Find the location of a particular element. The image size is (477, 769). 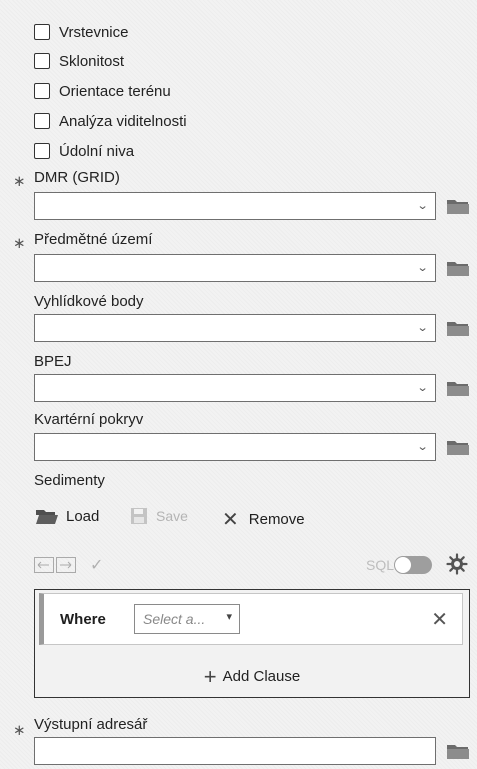

dmr-combobox: ⌄ is located at coordinates (235, 206).